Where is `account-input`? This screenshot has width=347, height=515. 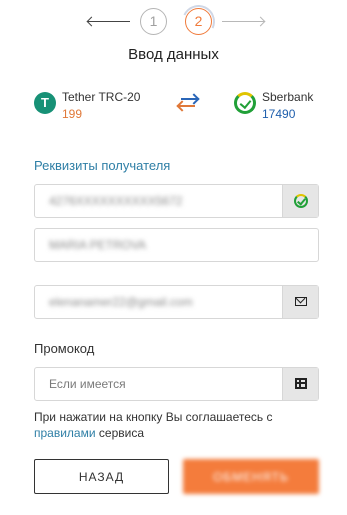
account-input is located at coordinates (159, 201).